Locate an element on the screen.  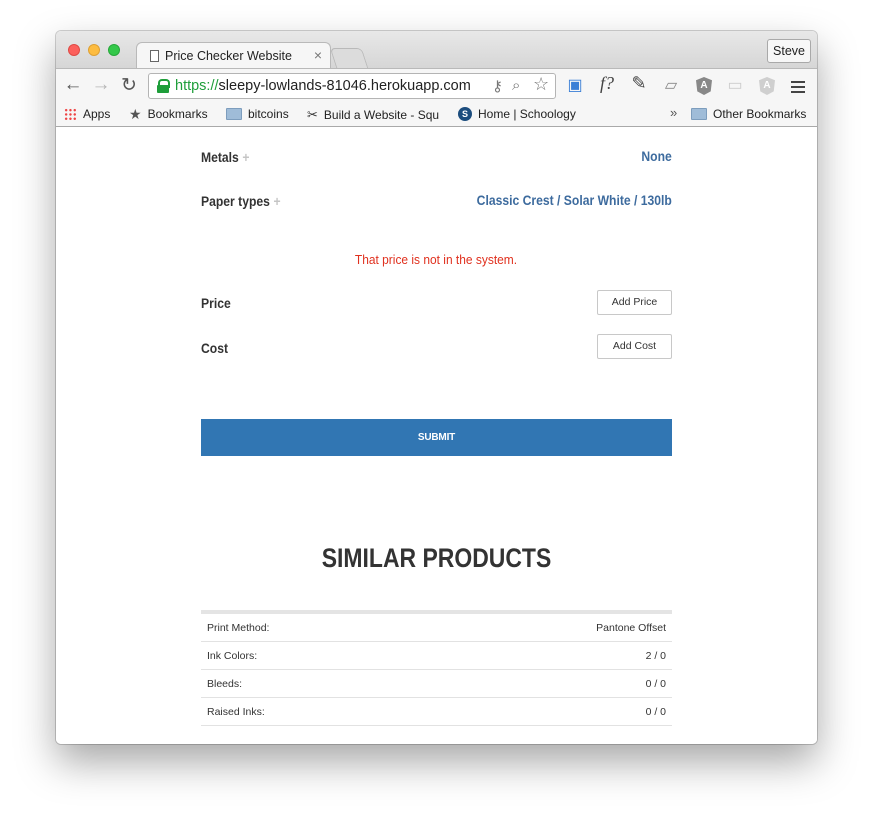
angular-light-extension-icon: A is located at coordinates (767, 86).